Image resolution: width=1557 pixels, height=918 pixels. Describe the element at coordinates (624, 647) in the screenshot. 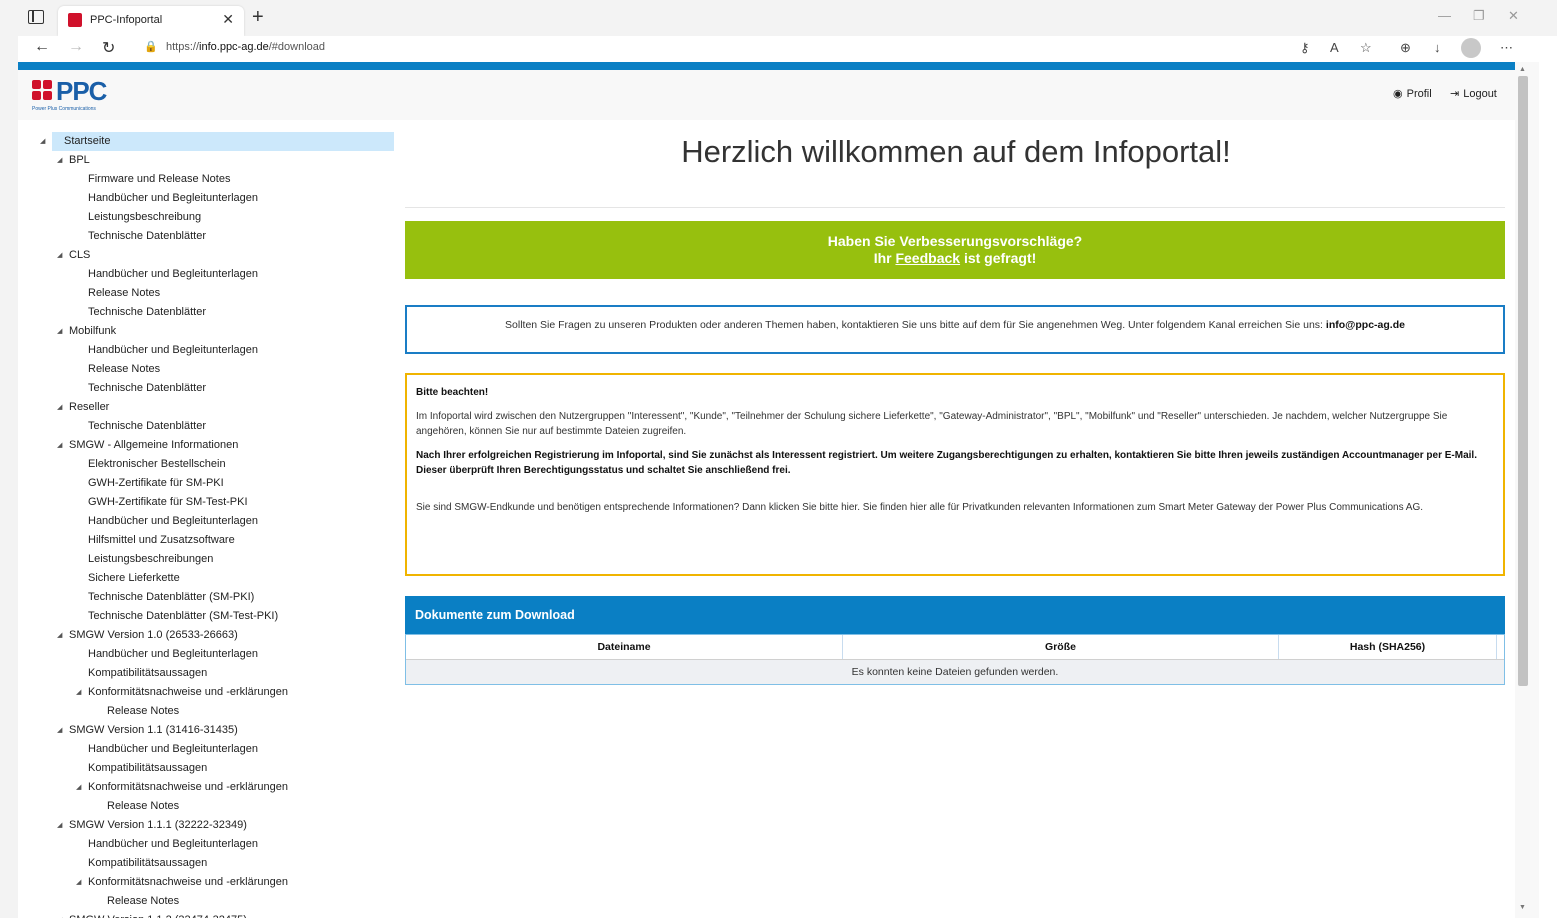

I see `column-filename: Dateiname` at that location.